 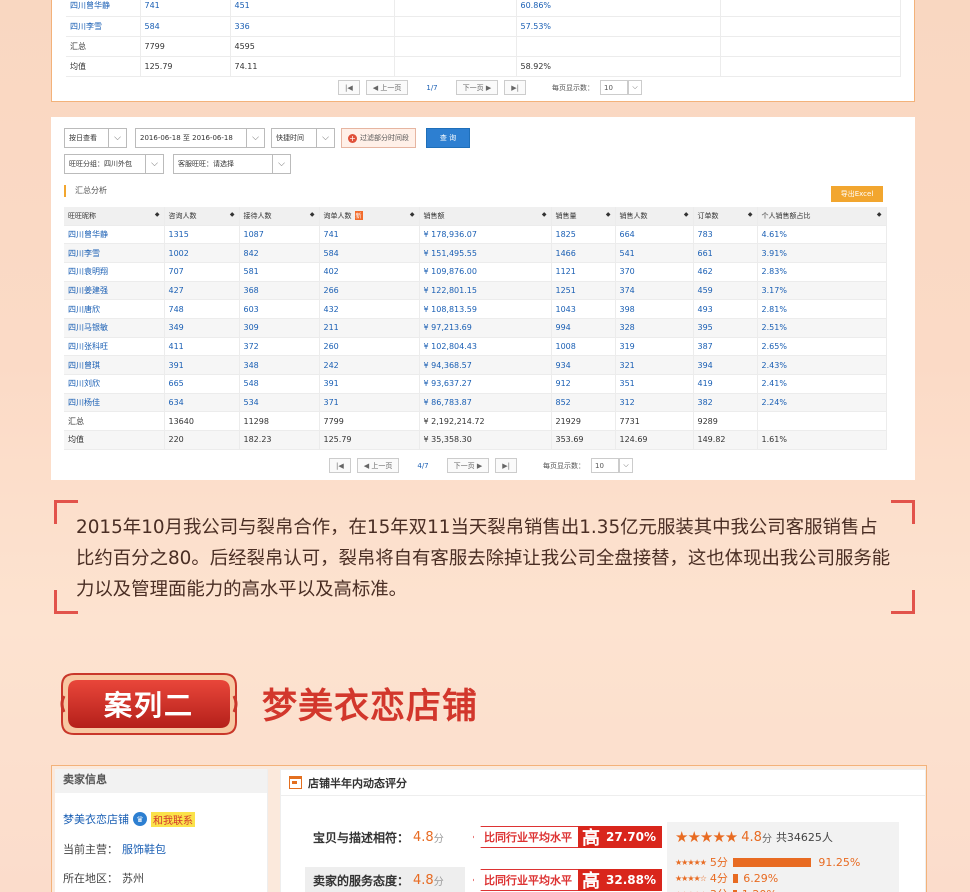 I want to click on service-name-cell: 四川曾琪, so click(x=114, y=365).